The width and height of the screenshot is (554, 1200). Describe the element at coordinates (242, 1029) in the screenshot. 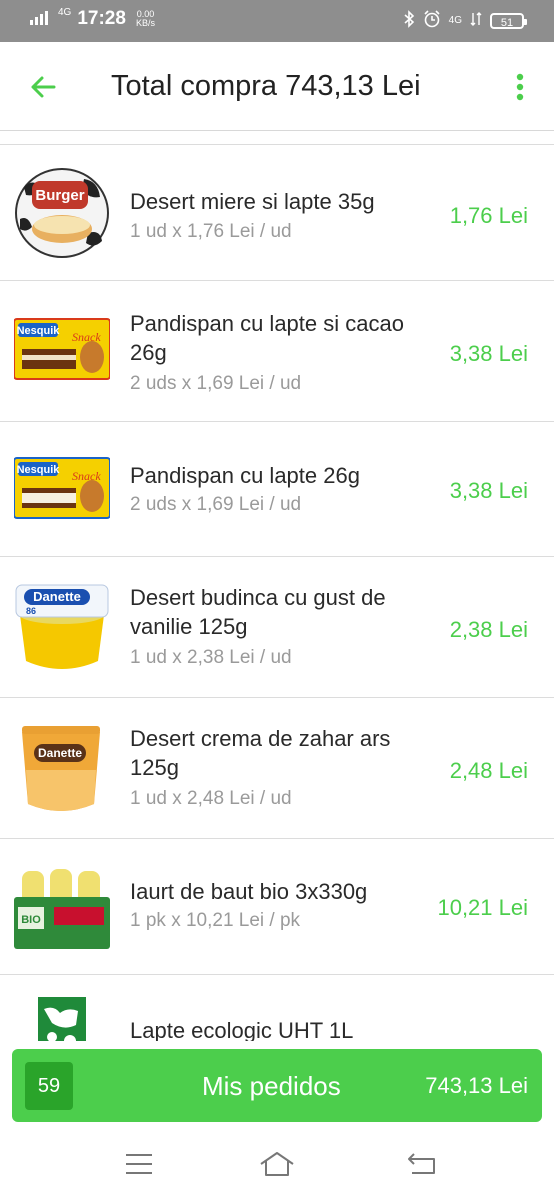

I see `product-name: Lapte ecologic UHT 1L` at that location.